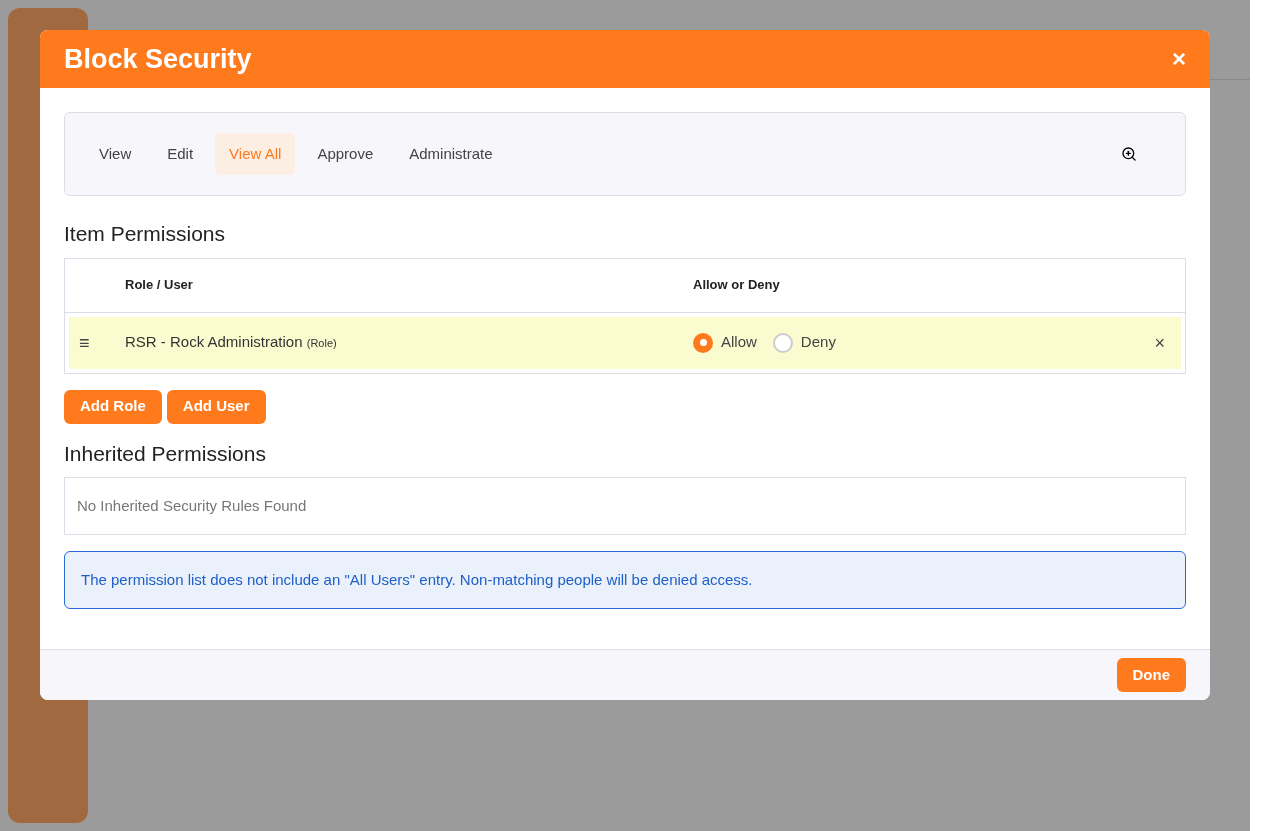 This screenshot has width=1264, height=831. I want to click on tab: Edit, so click(180, 154).